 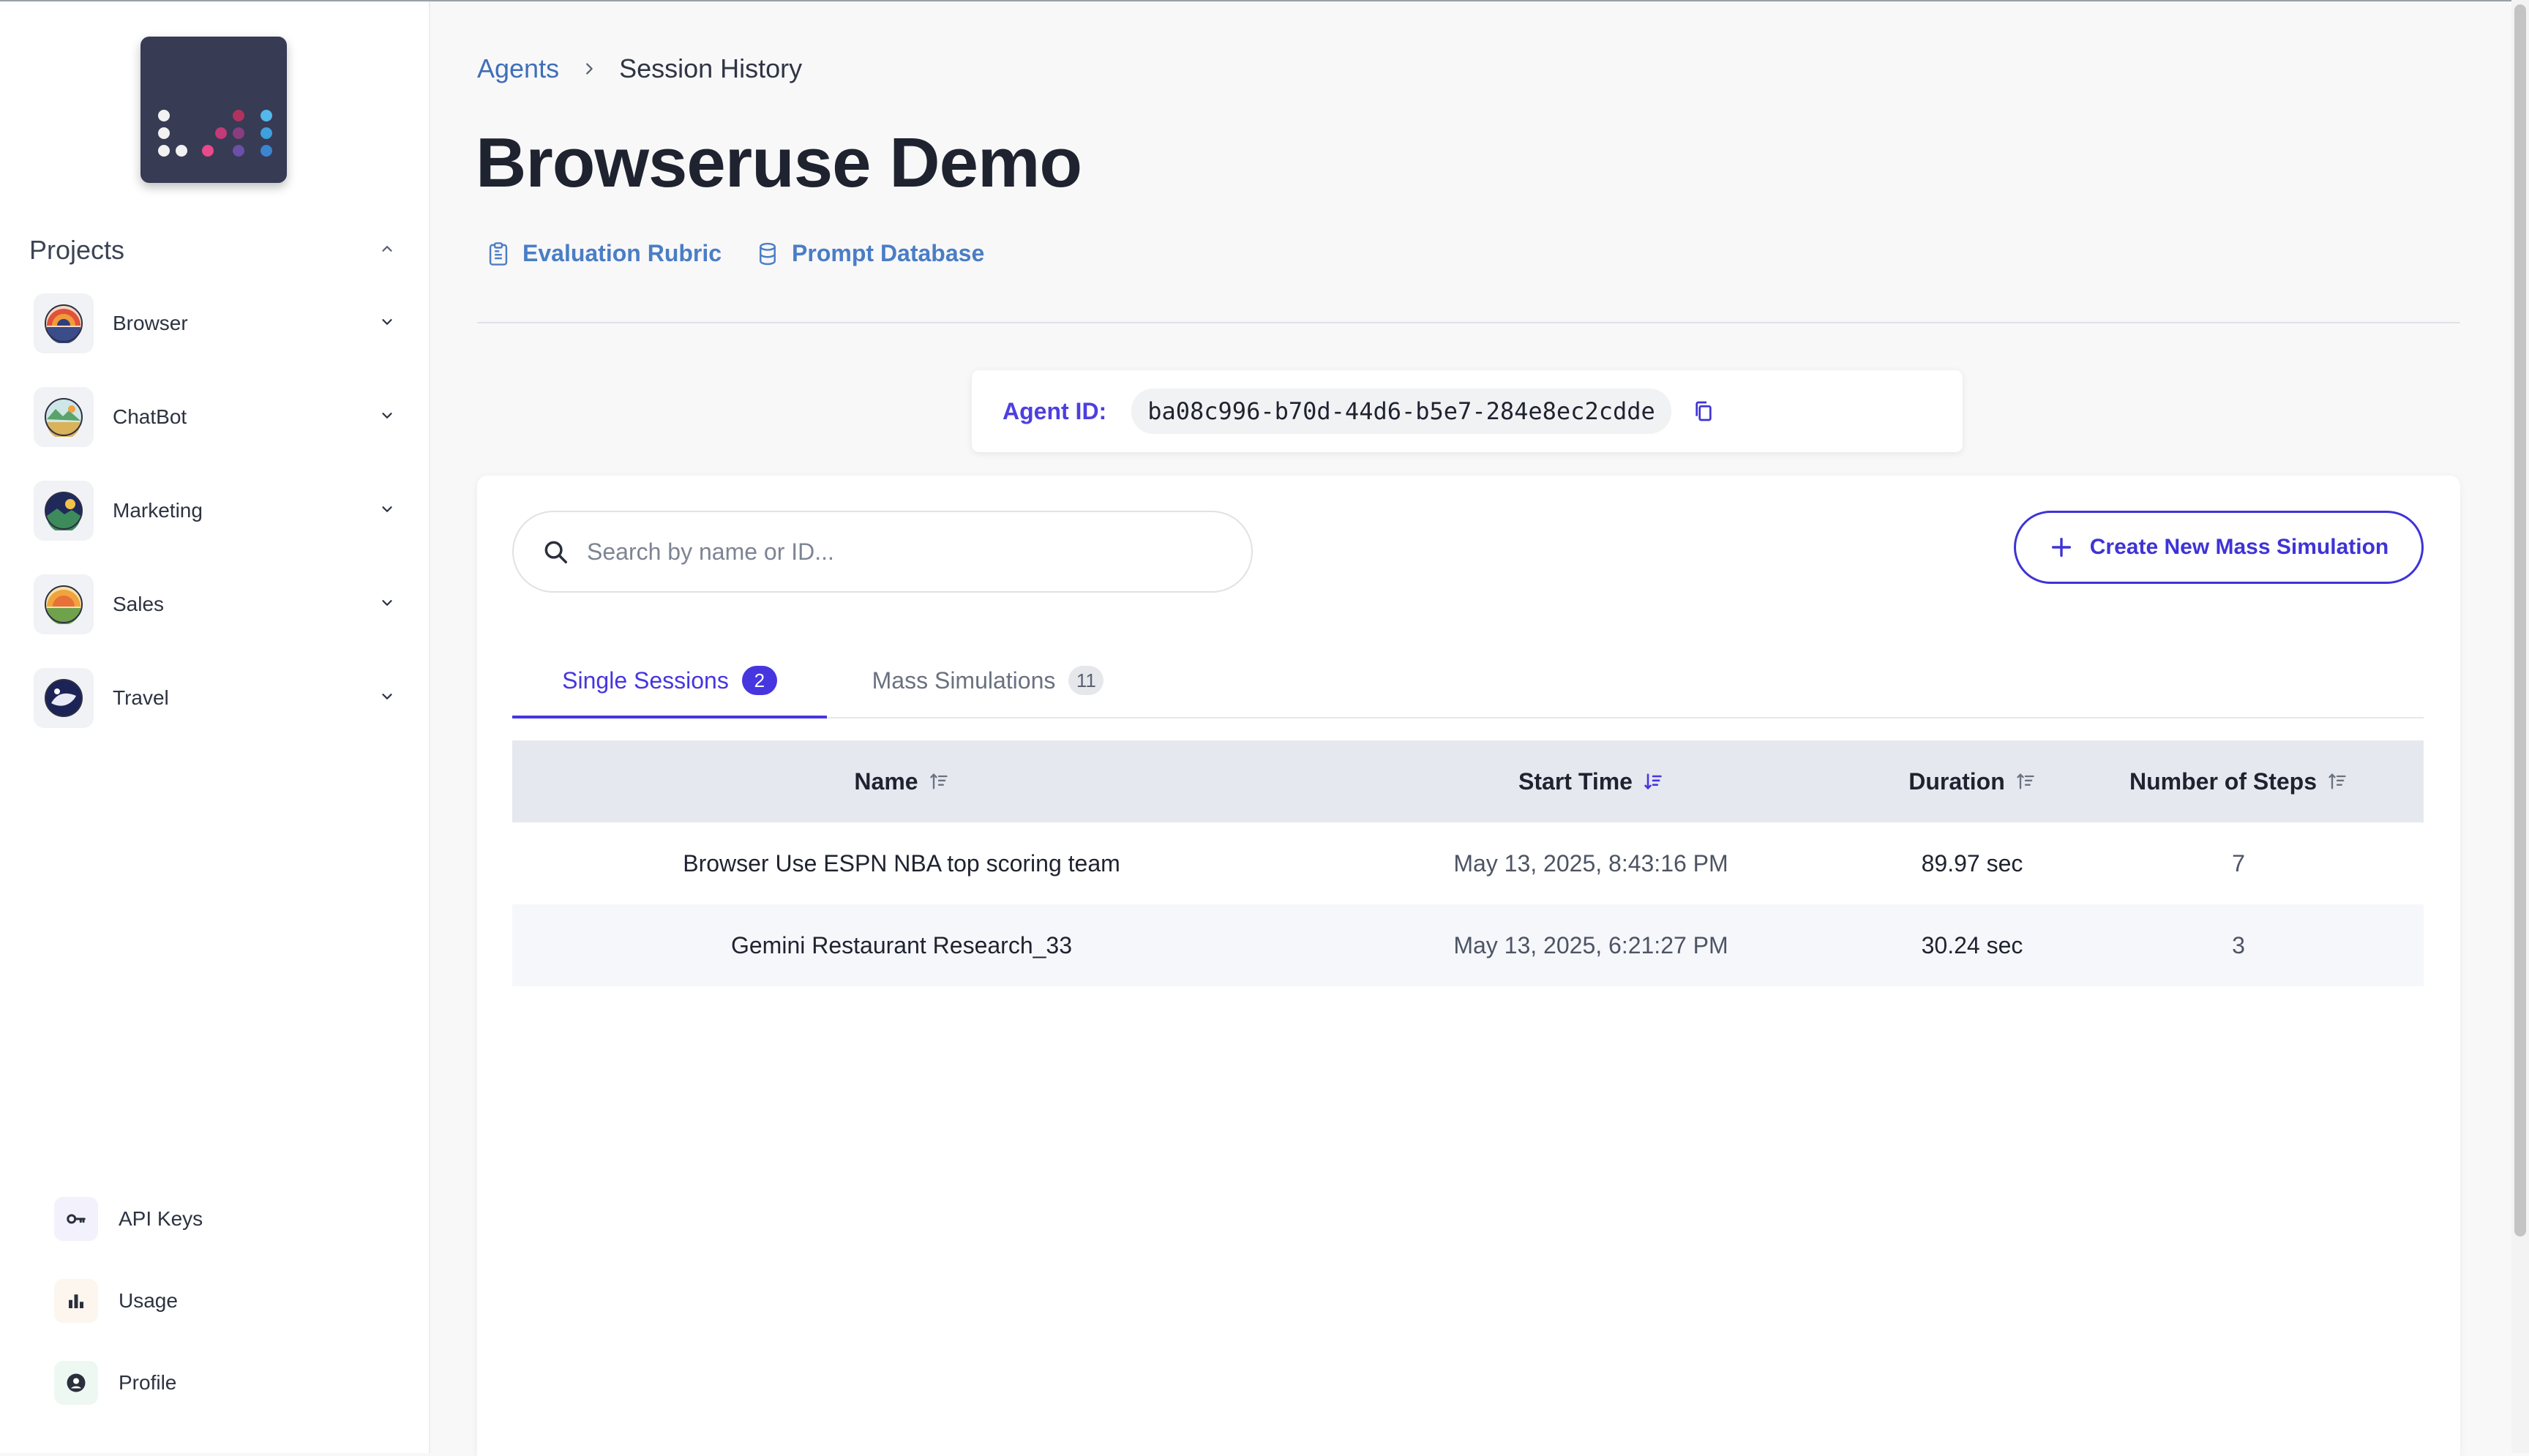 I want to click on cell-duration: 30.24 sec, so click(x=1972, y=944).